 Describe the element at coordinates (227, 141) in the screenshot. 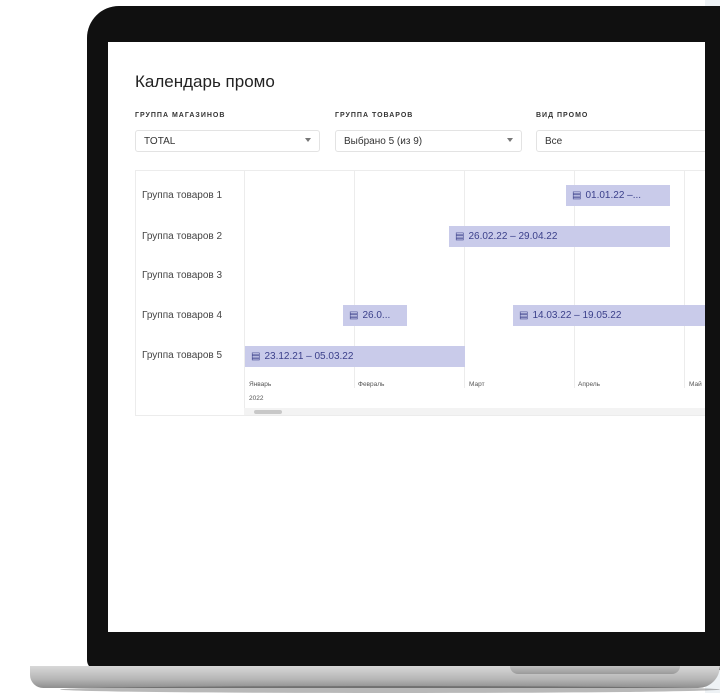

I see `store-group-select: TOTAL` at that location.